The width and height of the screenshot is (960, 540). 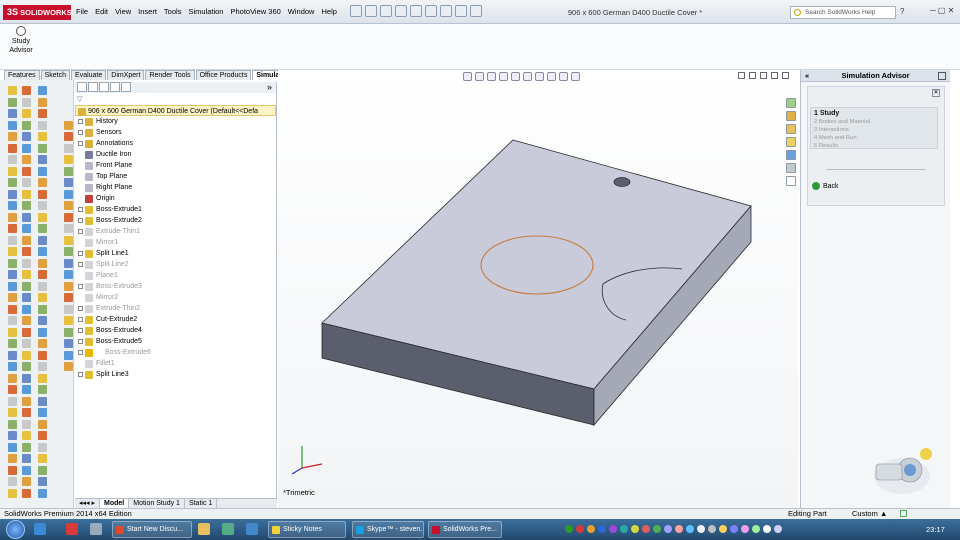 I want to click on file-properties-icon, so click(x=461, y=11).